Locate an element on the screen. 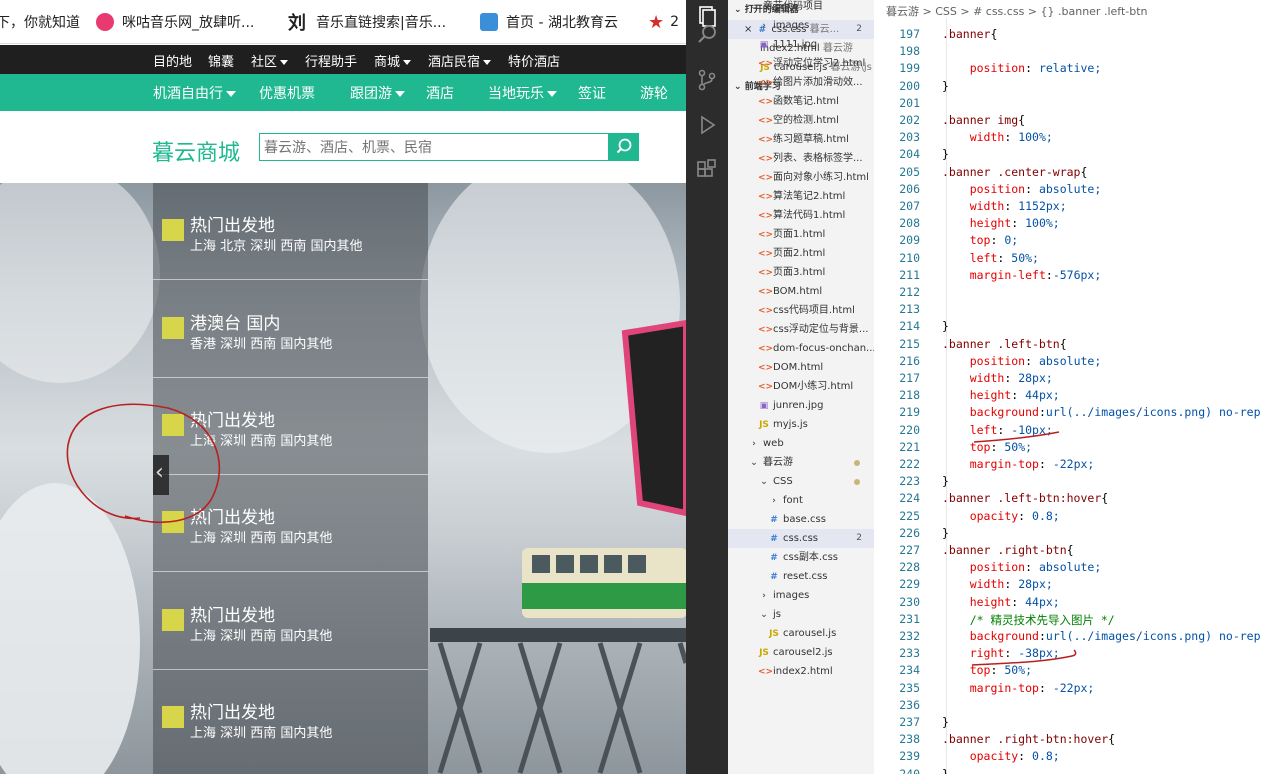 This screenshot has width=1278, height=774. tree-file: ▣ 1111.jpg is located at coordinates (801, 44).